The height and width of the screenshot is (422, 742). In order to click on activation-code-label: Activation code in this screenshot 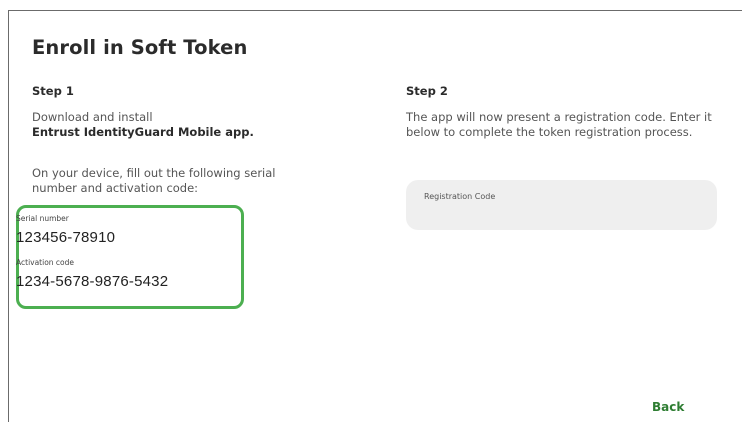, I will do `click(45, 262)`.